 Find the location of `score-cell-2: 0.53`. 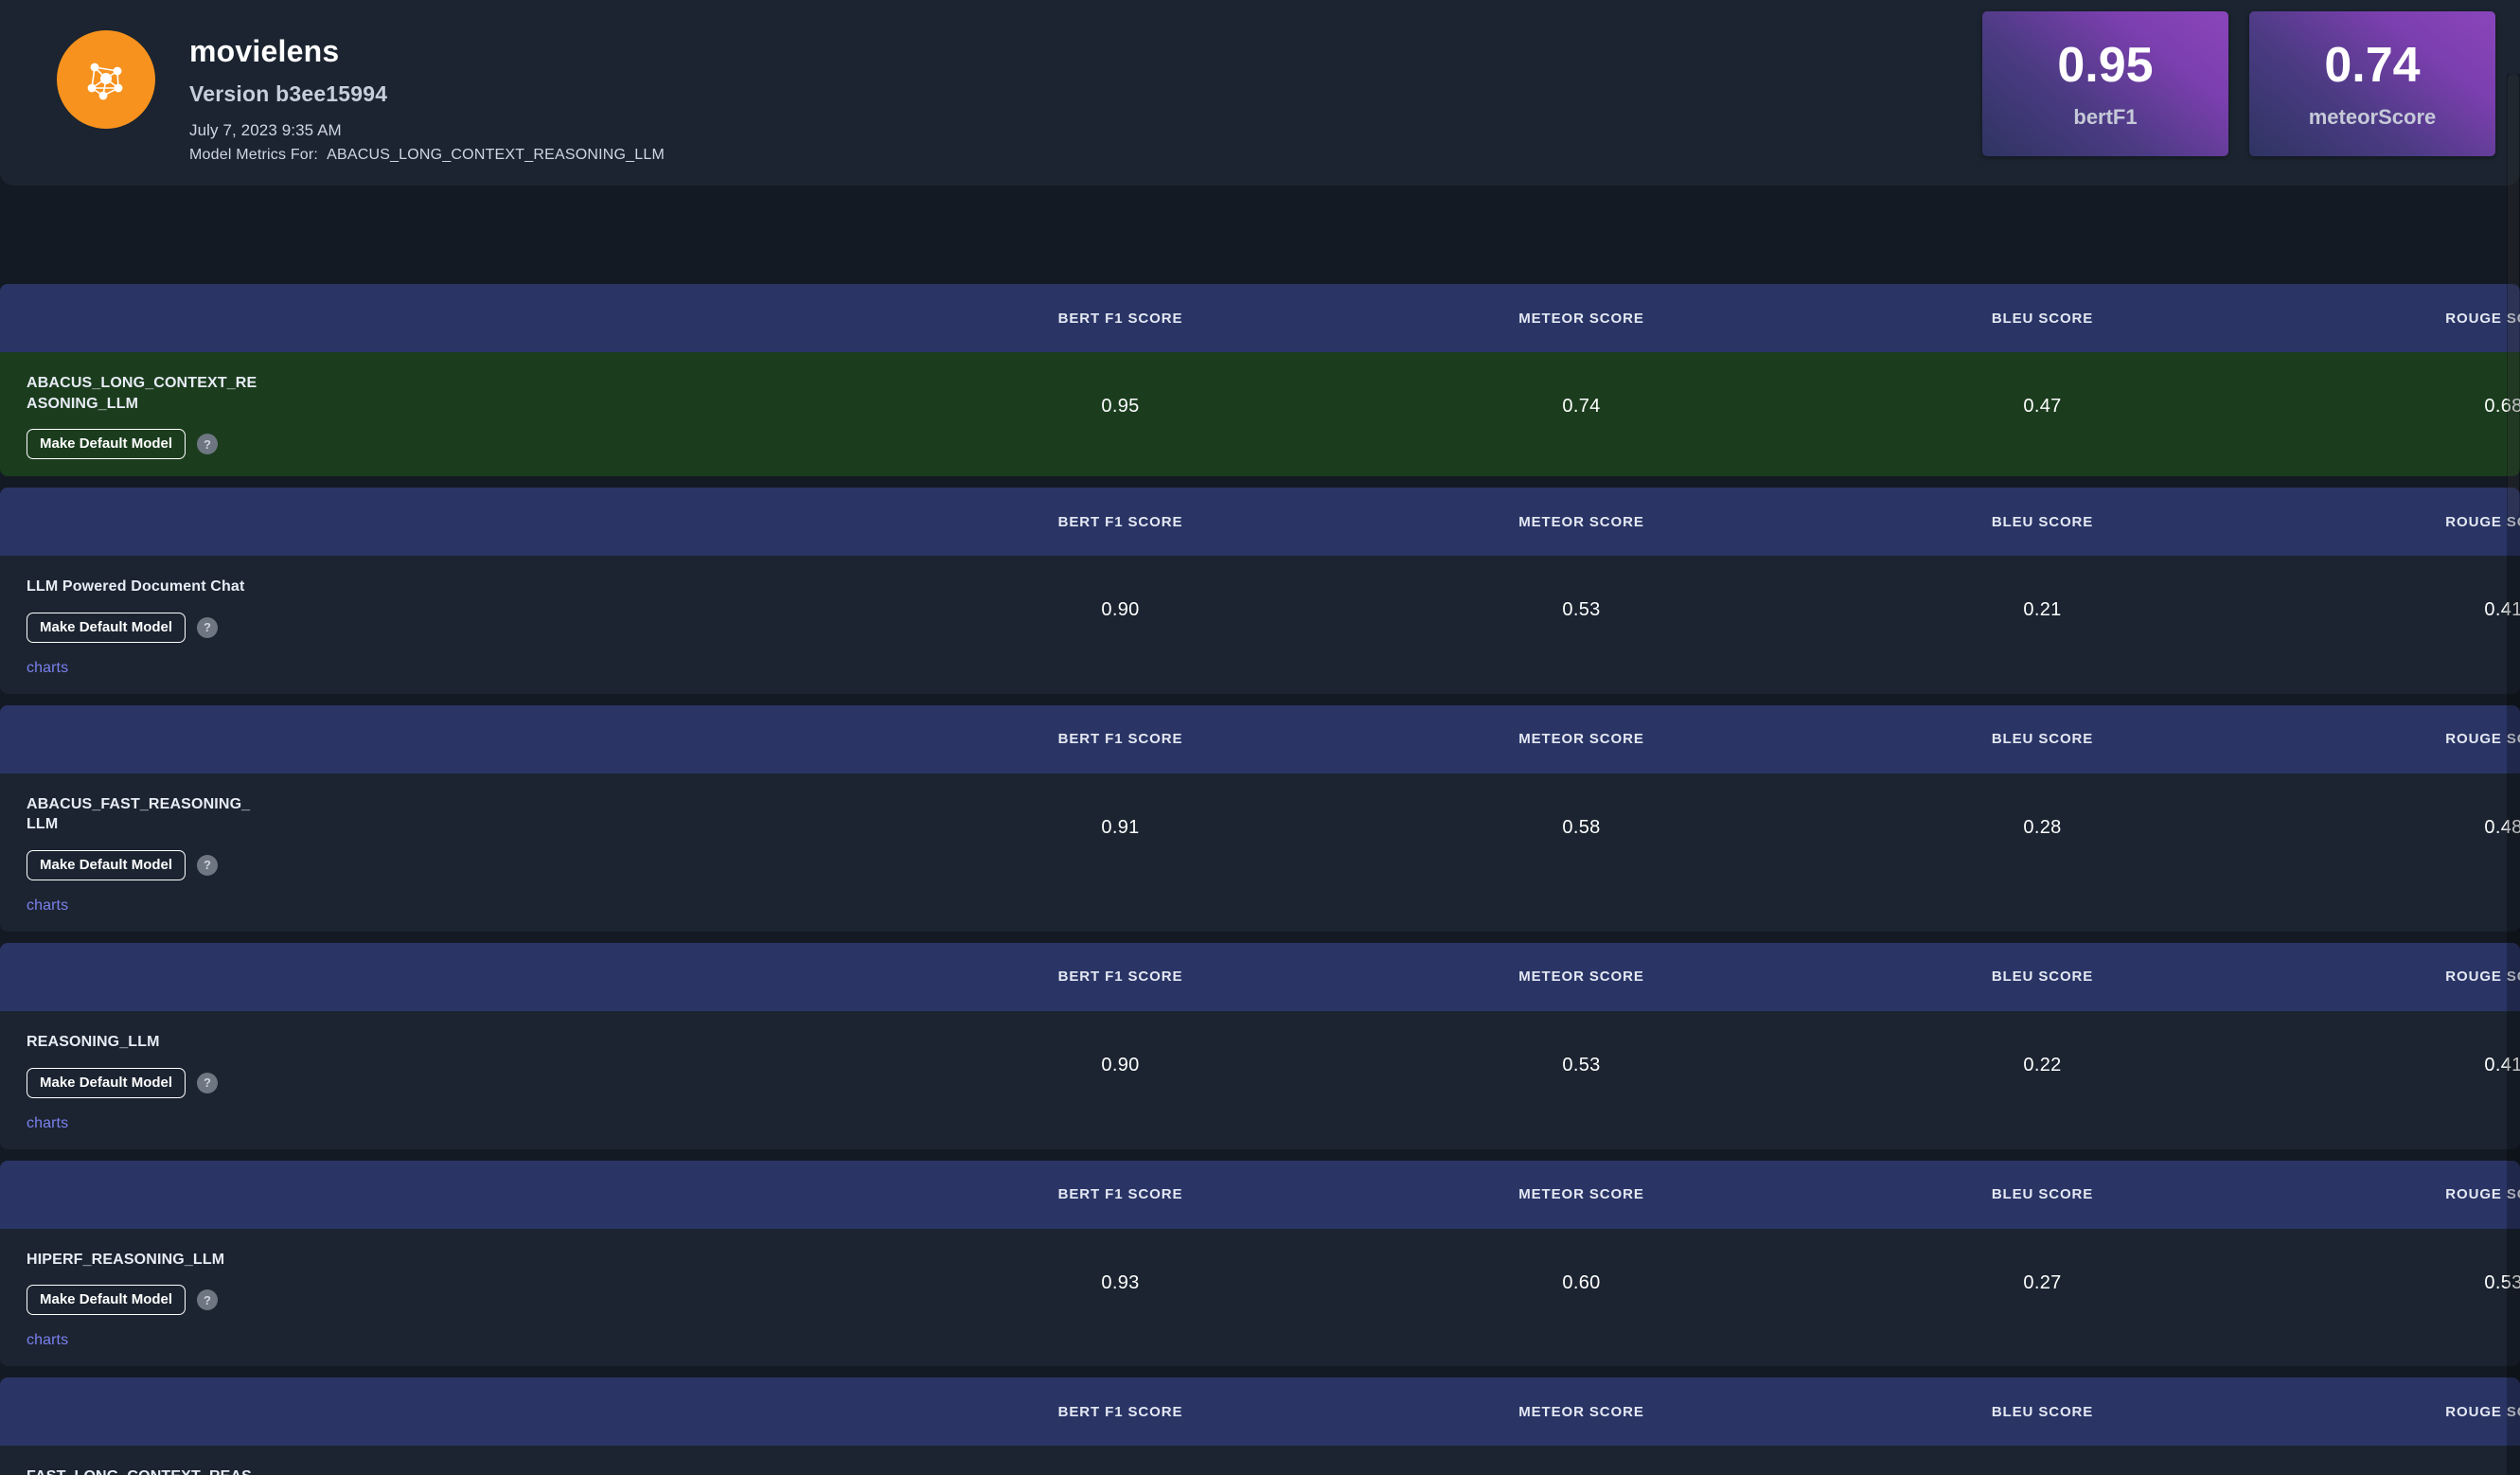

score-cell-2: 0.53 is located at coordinates (2042, 1460).